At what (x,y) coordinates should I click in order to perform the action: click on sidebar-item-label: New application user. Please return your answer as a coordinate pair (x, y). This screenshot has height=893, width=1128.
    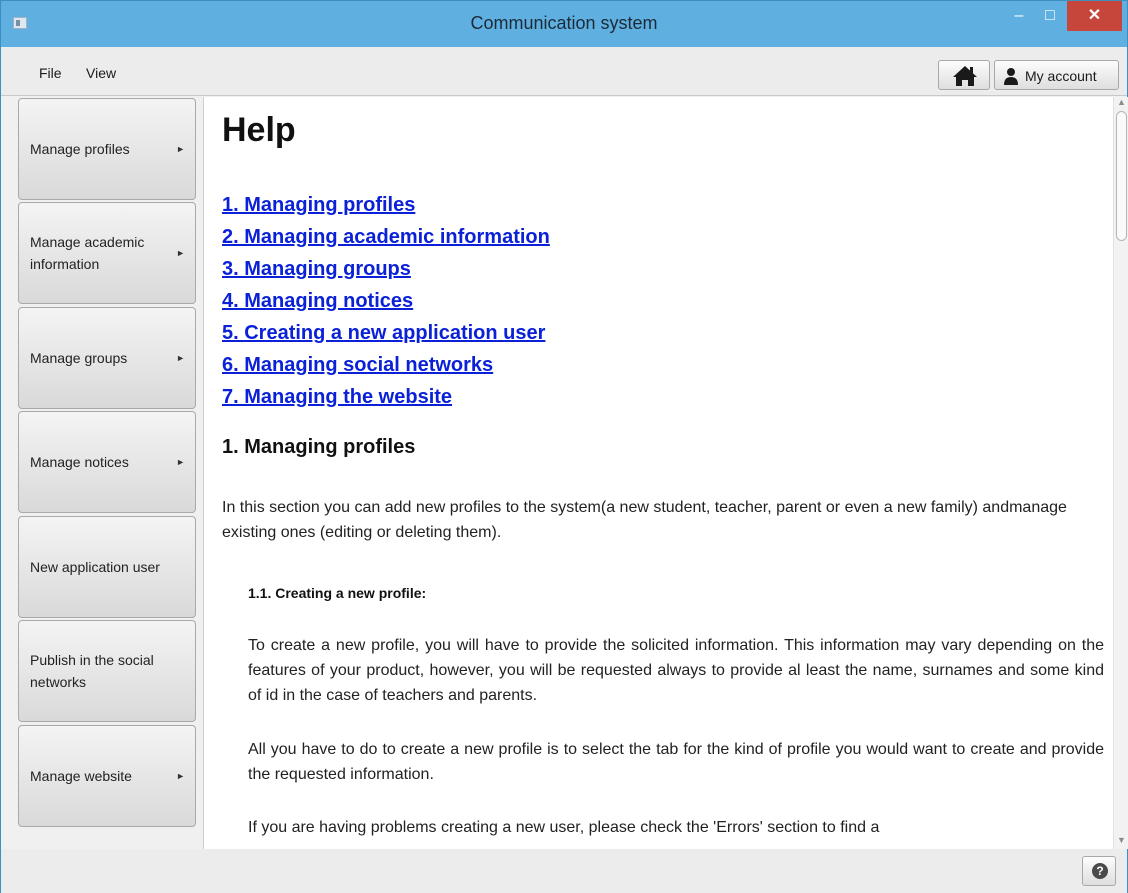
    Looking at the image, I should click on (95, 567).